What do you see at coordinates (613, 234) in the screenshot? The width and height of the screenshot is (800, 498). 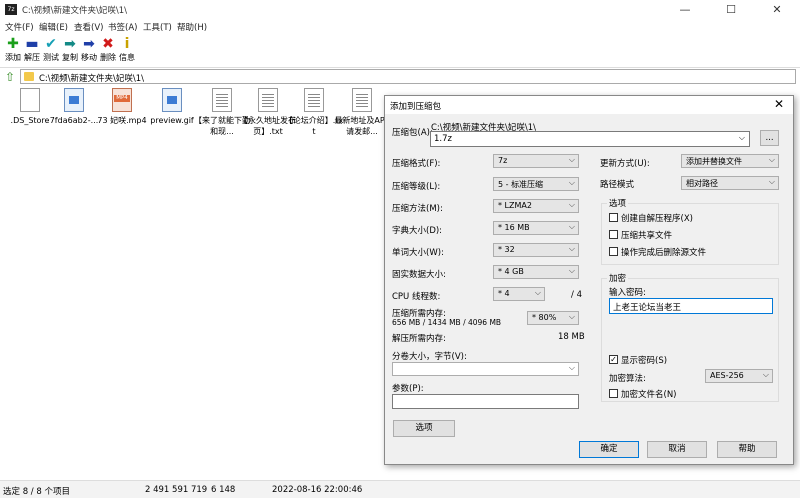 I see `shared-checkbox` at bounding box center [613, 234].